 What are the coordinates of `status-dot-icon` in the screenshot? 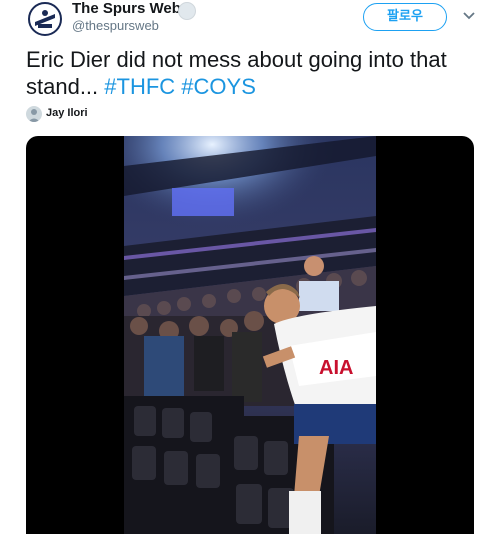 It's located at (187, 11).